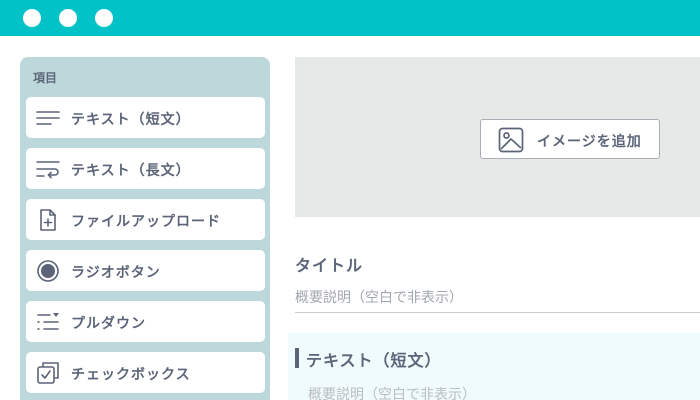 The height and width of the screenshot is (400, 700). Describe the element at coordinates (392, 392) in the screenshot. I see `block-description-input: 概要説明（空白で非表示）` at that location.